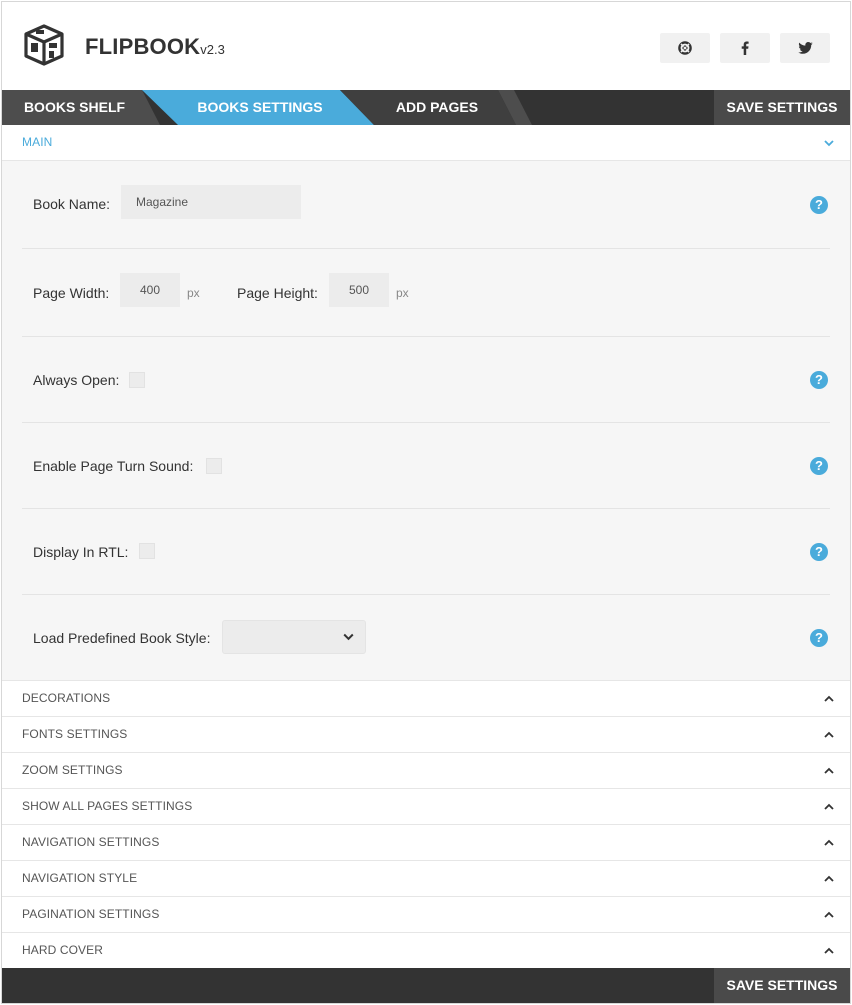 The height and width of the screenshot is (1005, 852). Describe the element at coordinates (76, 380) in the screenshot. I see `always-open-label: Always Open:` at that location.